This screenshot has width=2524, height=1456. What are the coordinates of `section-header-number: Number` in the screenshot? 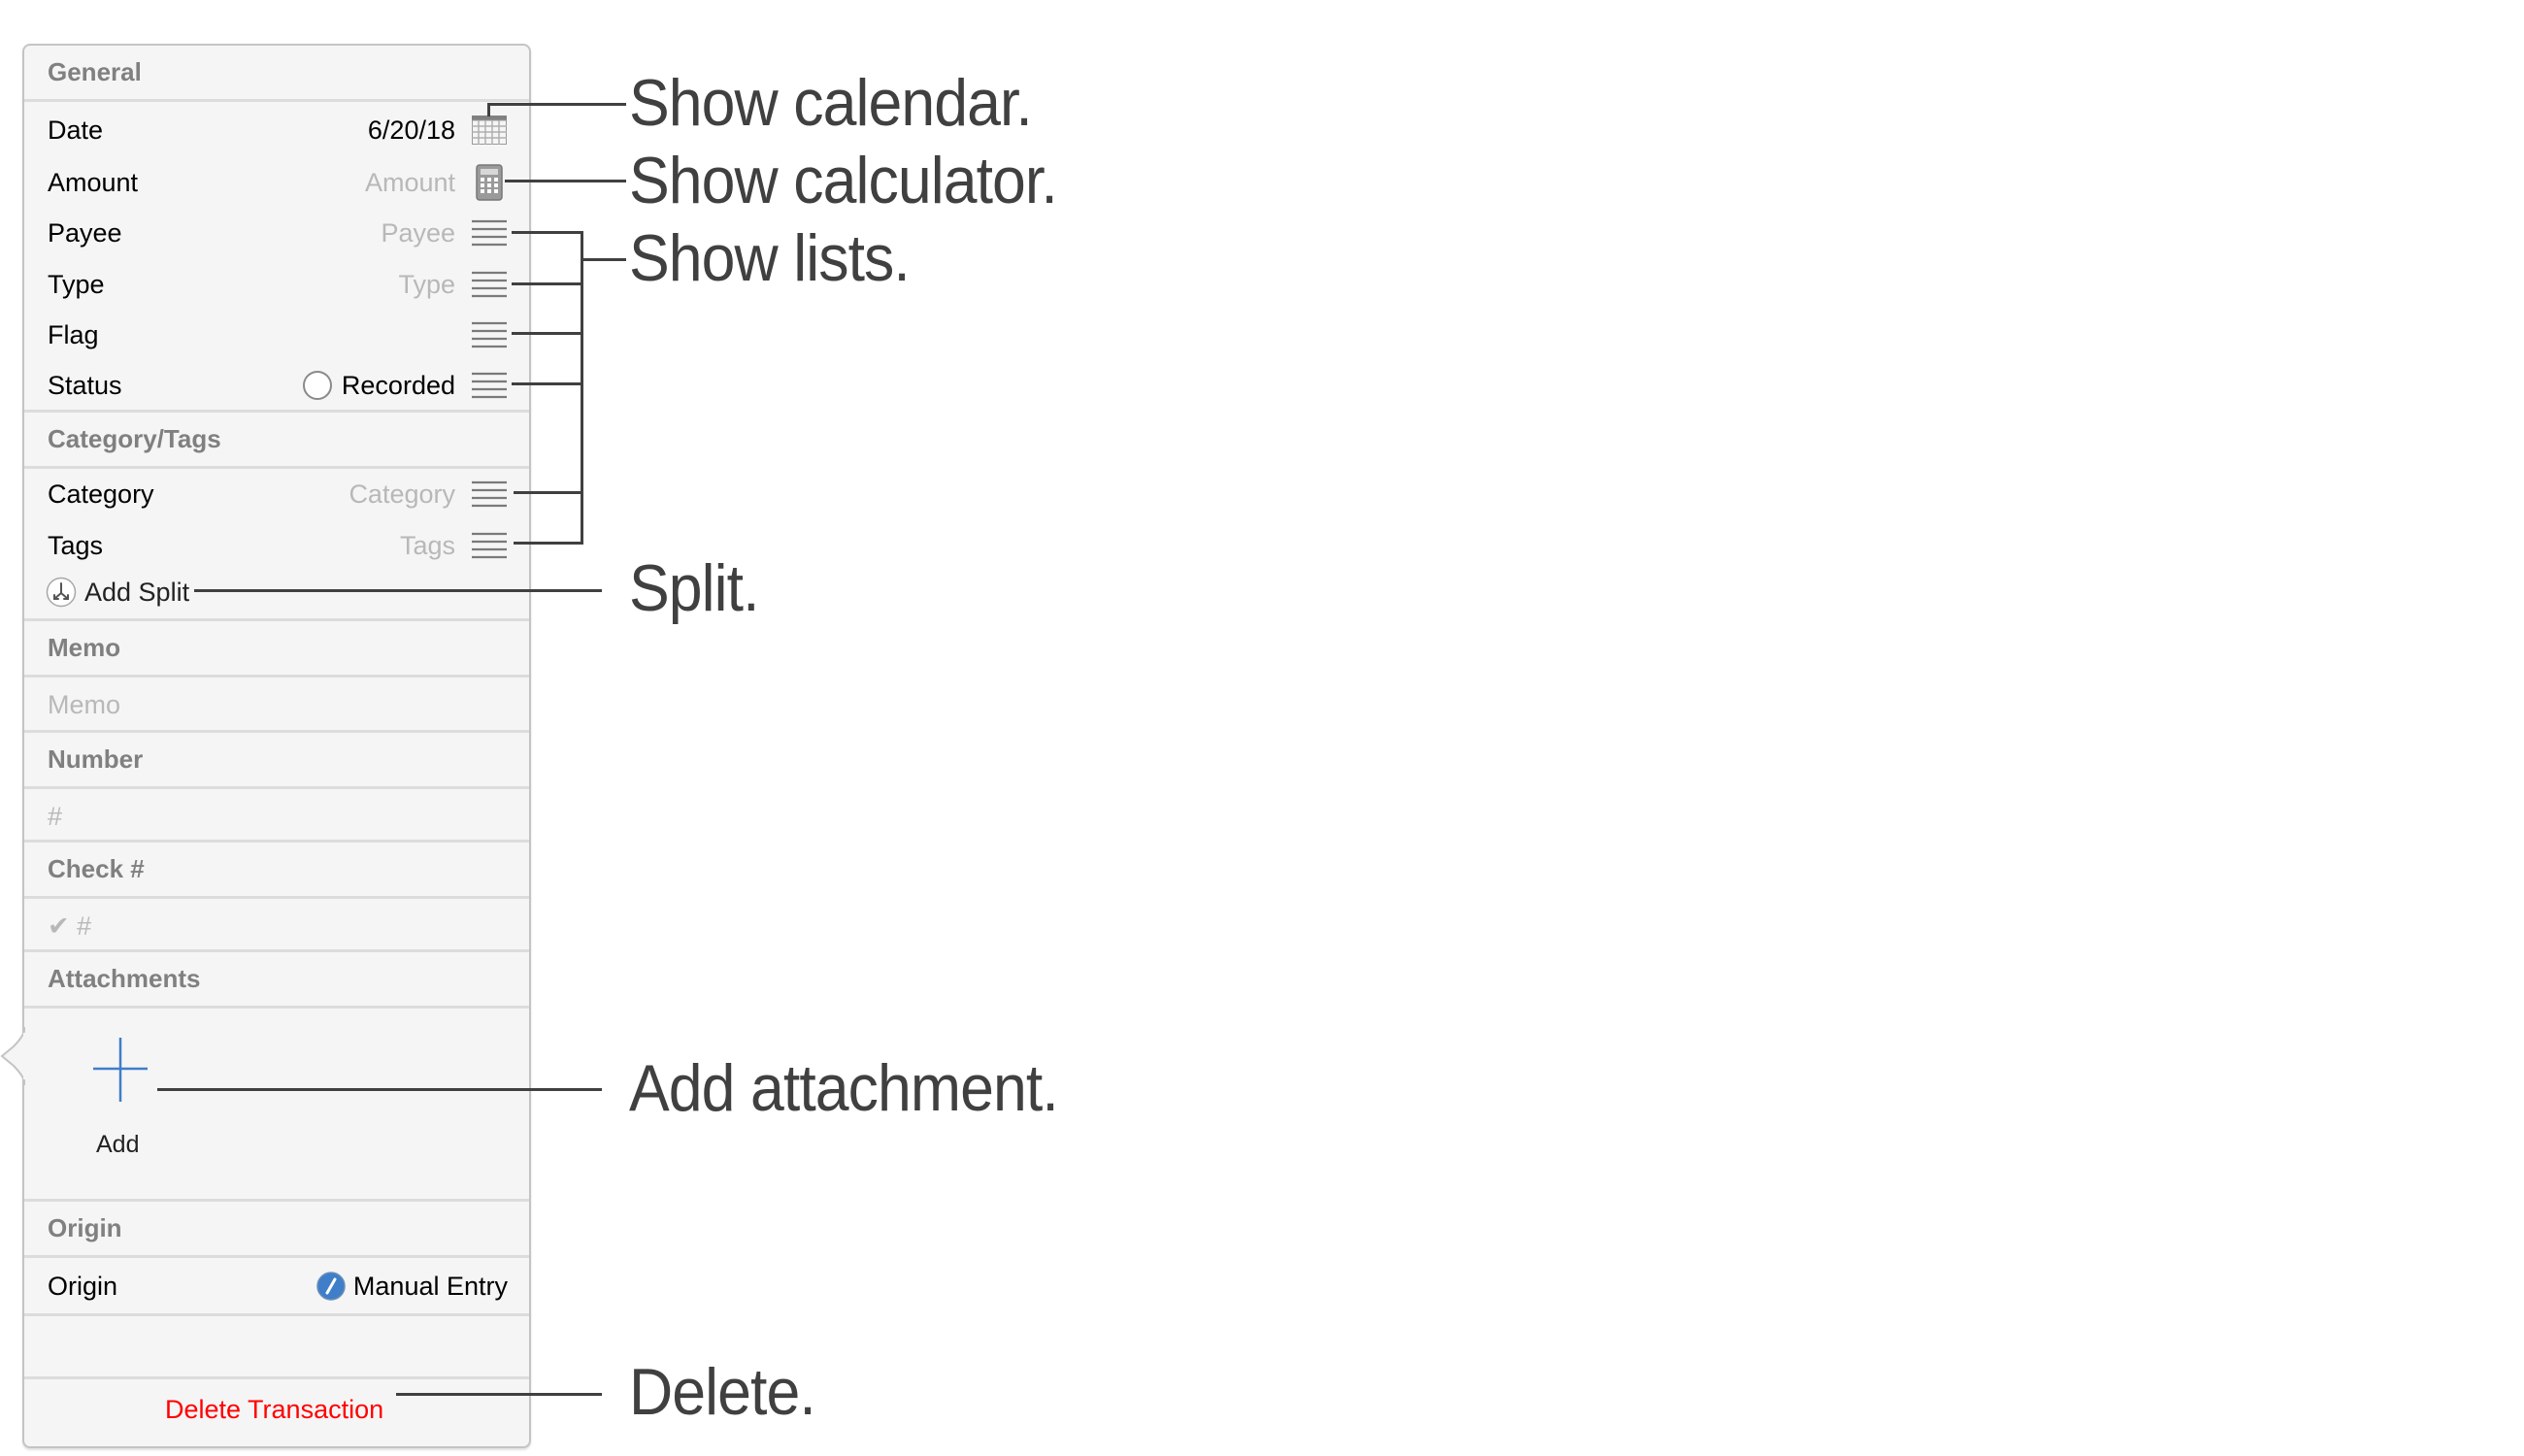 It's located at (276, 761).